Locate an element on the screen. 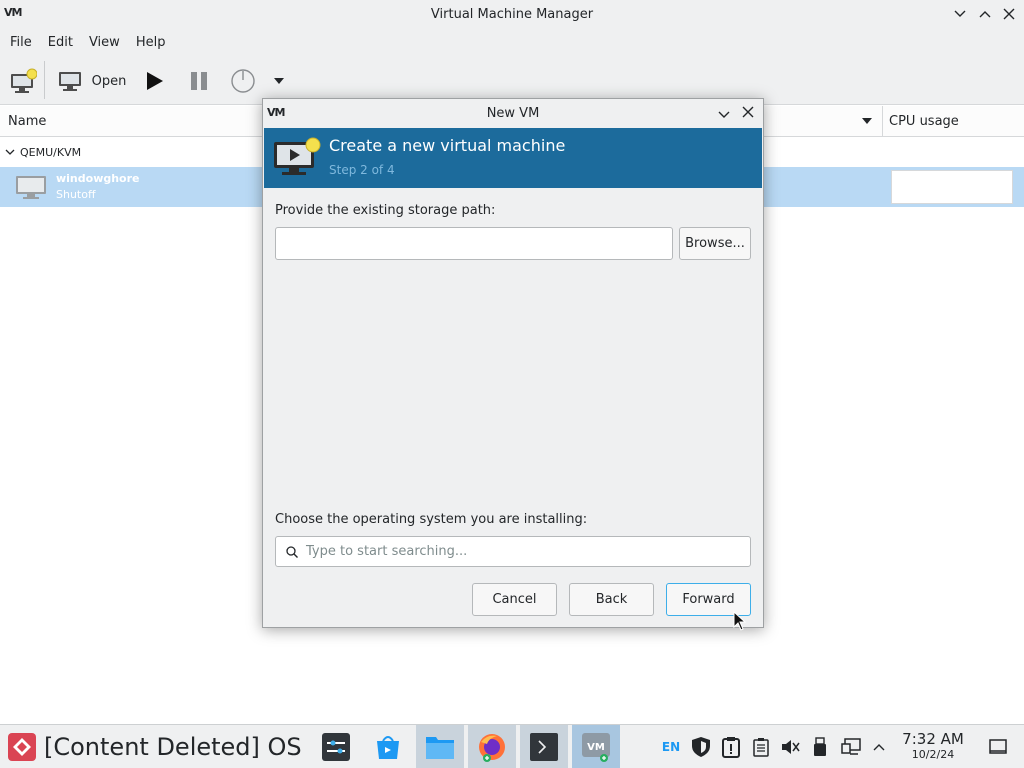  taskbar-system-settings is located at coordinates (336, 746).